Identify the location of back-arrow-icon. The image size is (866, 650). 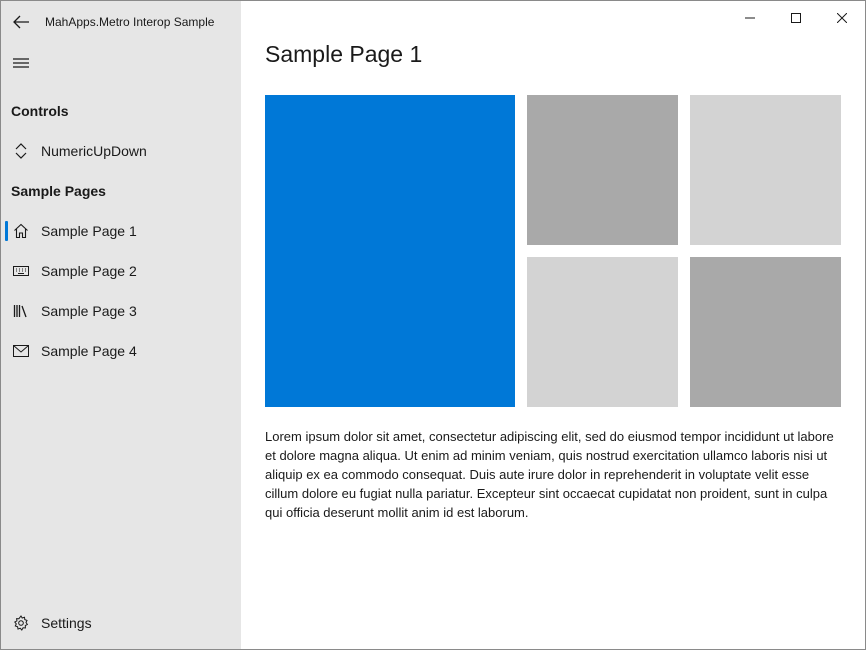
(21, 22).